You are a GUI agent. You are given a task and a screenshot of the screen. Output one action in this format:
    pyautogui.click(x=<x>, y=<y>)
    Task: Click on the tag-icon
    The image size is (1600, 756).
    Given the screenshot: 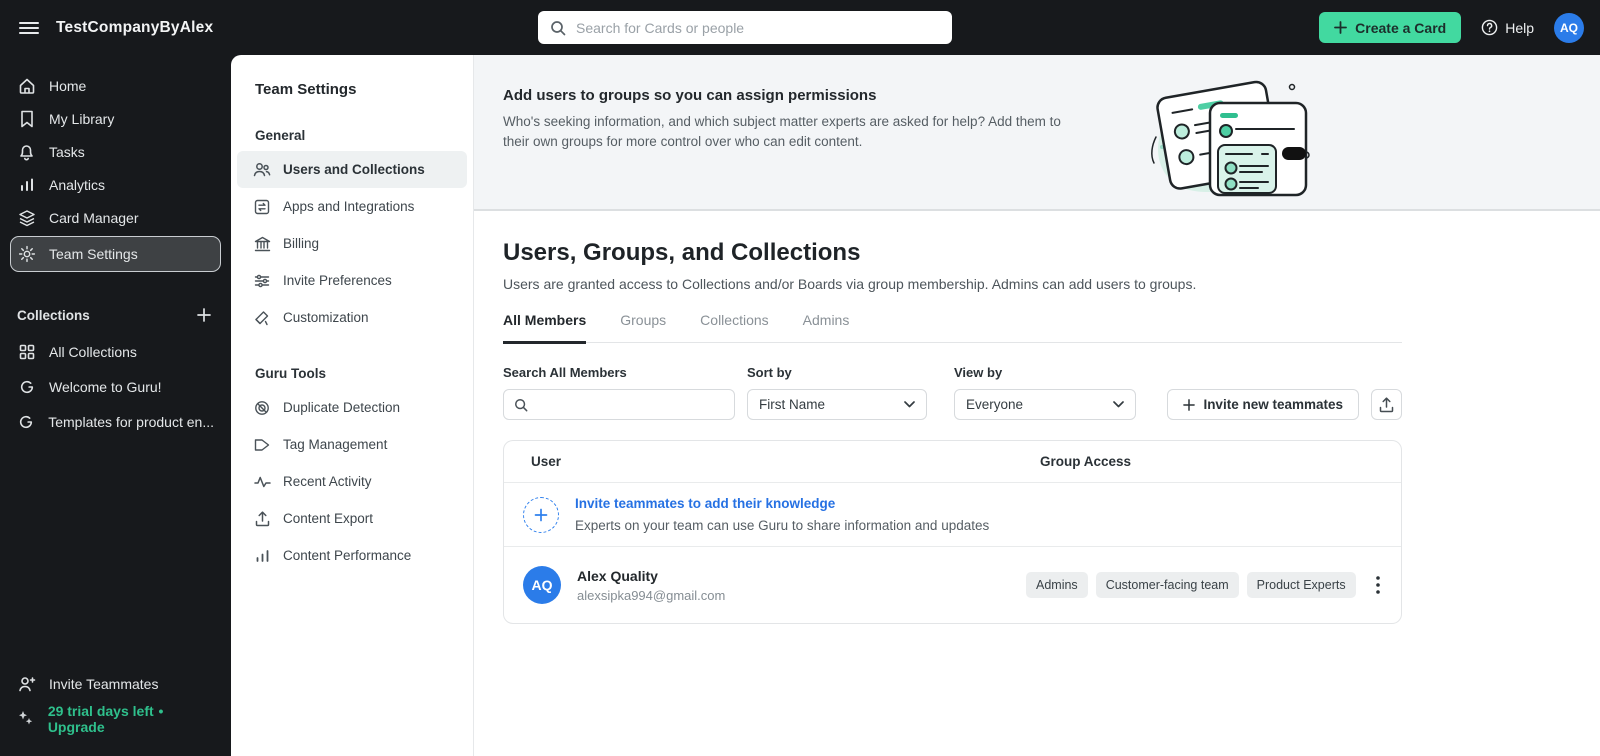 What is the action you would take?
    pyautogui.click(x=262, y=445)
    